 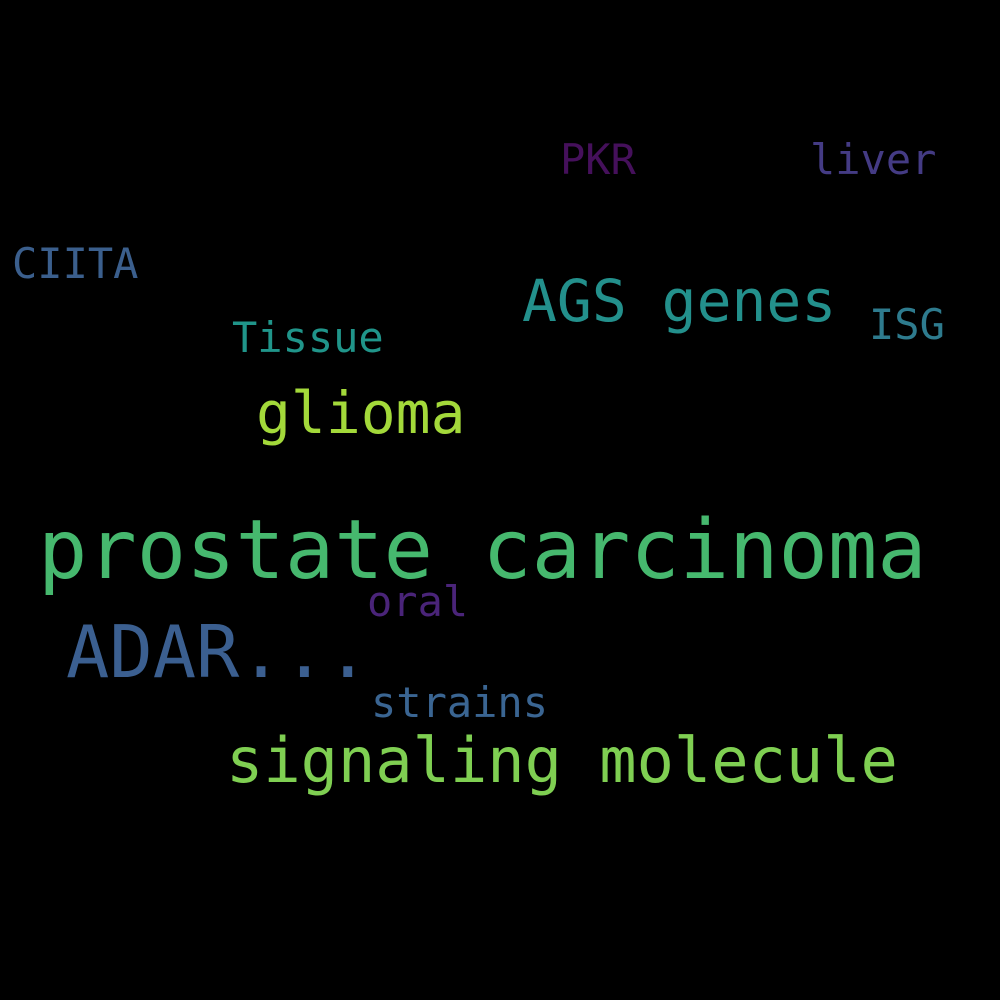 I want to click on word-pkr: PKR, so click(x=598, y=159).